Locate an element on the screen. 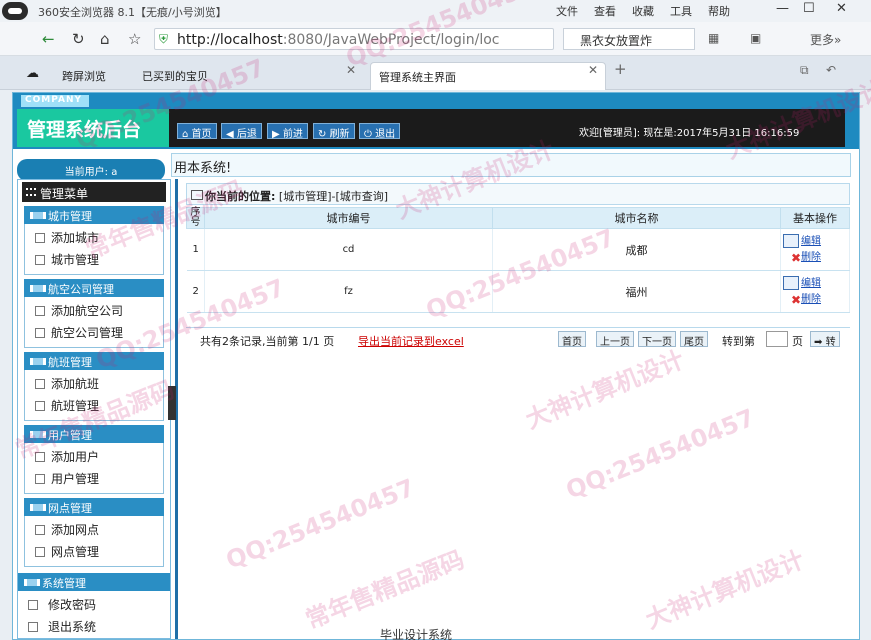 The height and width of the screenshot is (640, 871). minimize-icon: — is located at coordinates (782, 8).